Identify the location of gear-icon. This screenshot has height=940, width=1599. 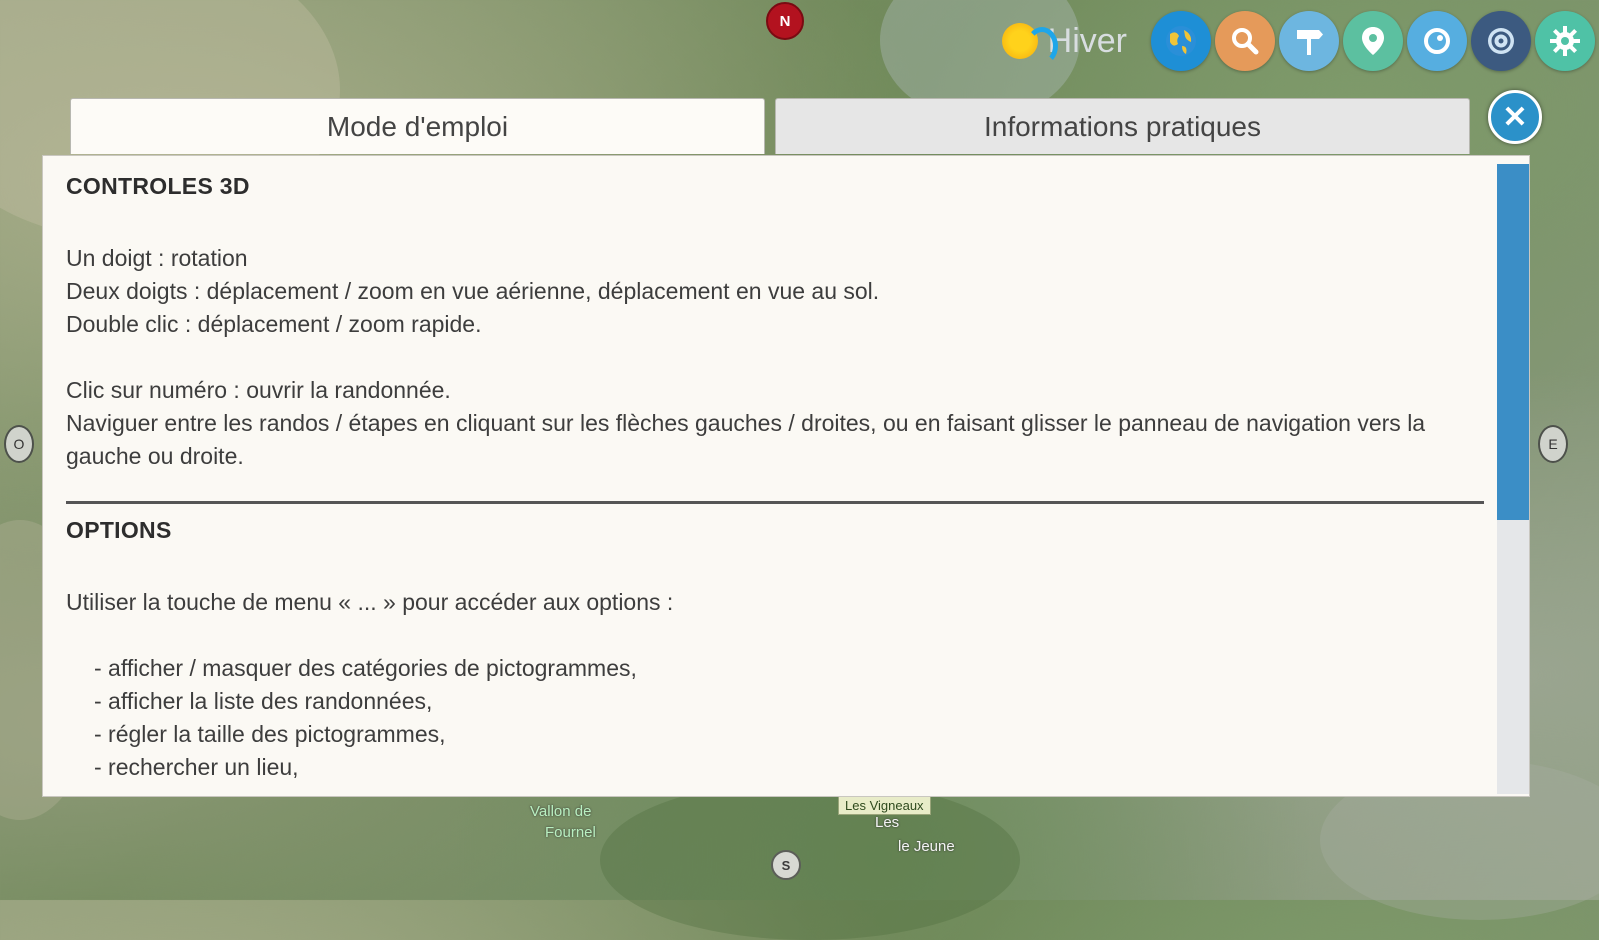
(1565, 41).